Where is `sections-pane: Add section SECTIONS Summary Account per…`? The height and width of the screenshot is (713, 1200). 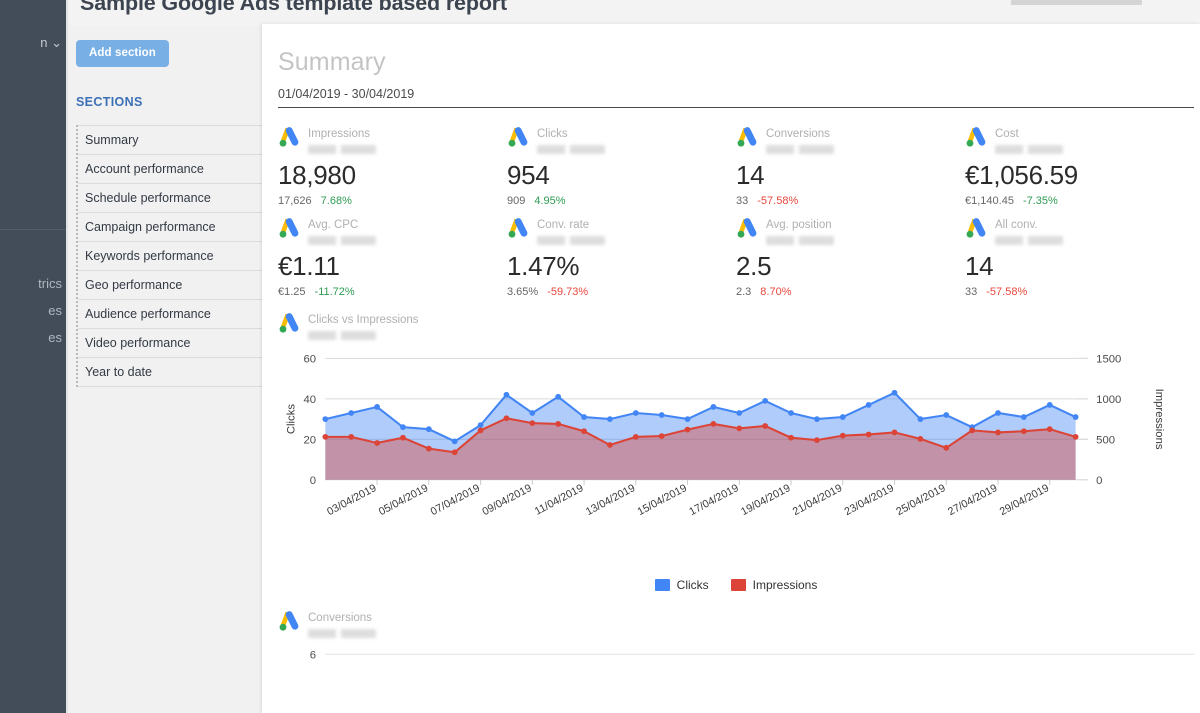 sections-pane: Add section SECTIONS Summary Account per… is located at coordinates (171, 213).